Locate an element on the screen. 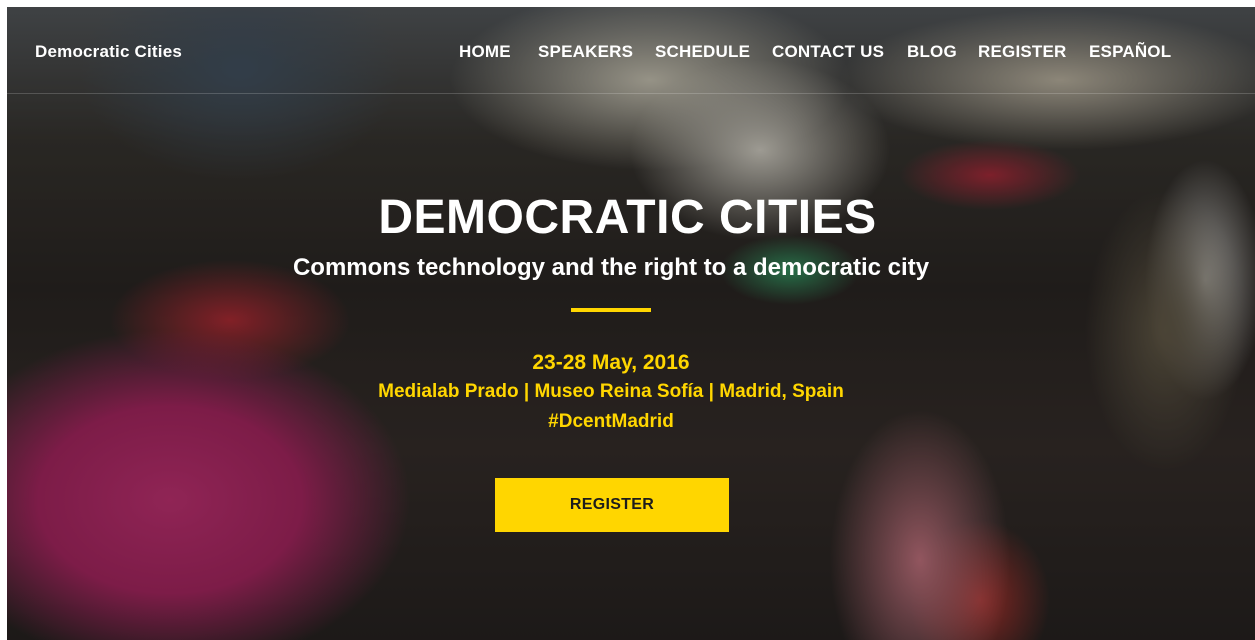 The height and width of the screenshot is (640, 1255). nav-blog: BLOG is located at coordinates (932, 52).